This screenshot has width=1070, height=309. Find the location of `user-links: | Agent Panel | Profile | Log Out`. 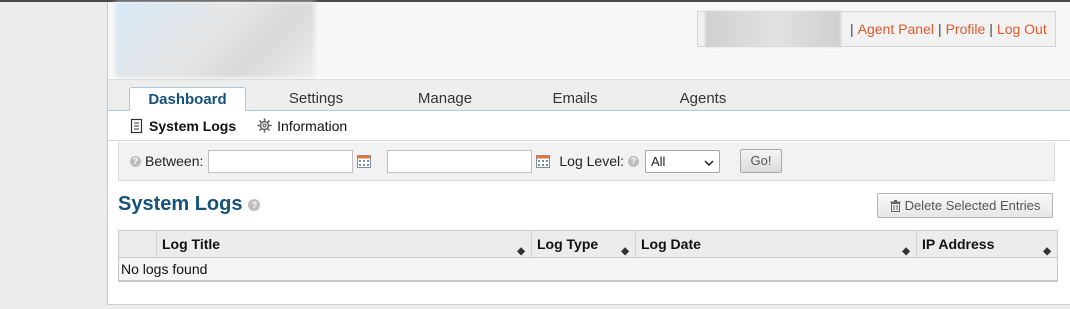

user-links: | Agent Panel | Profile | Log Out is located at coordinates (946, 29).